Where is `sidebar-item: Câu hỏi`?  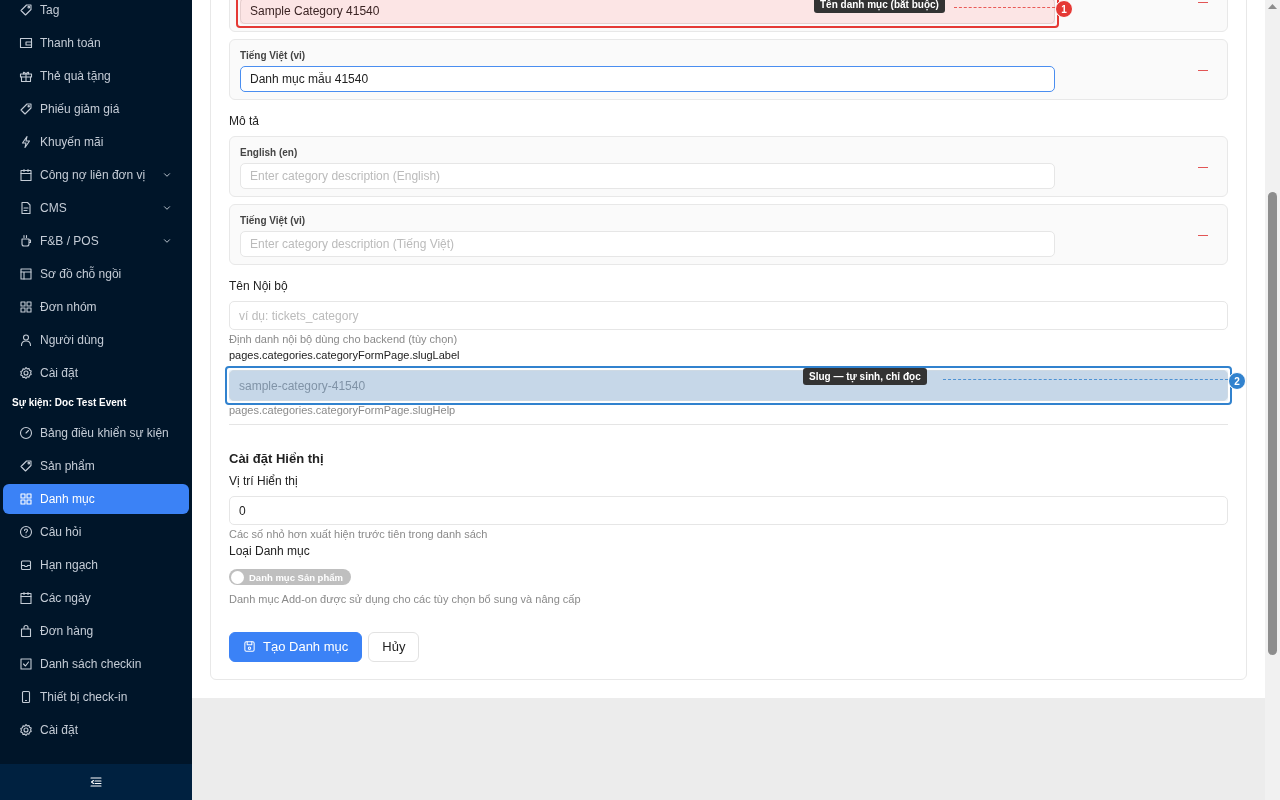
sidebar-item: Câu hỏi is located at coordinates (96, 532).